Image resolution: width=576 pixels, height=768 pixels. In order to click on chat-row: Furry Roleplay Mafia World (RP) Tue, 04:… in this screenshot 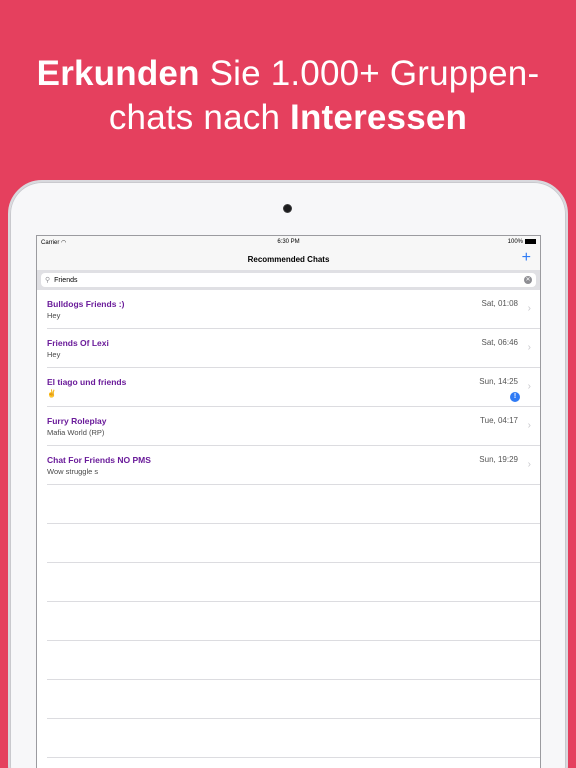, I will do `click(293, 426)`.